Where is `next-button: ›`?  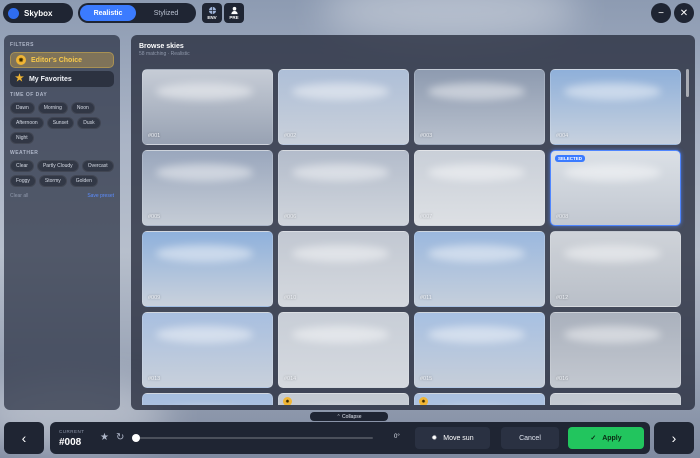
next-button: › is located at coordinates (674, 438).